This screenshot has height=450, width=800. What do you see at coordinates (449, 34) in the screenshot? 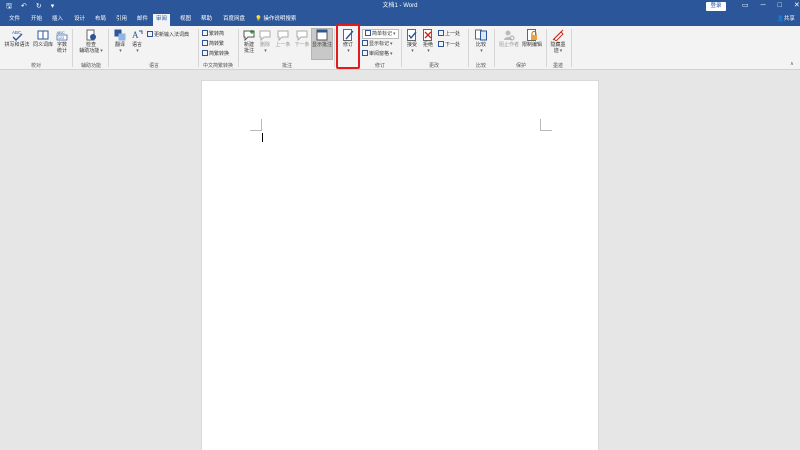
I see `previous-change-button: 上一处` at bounding box center [449, 34].